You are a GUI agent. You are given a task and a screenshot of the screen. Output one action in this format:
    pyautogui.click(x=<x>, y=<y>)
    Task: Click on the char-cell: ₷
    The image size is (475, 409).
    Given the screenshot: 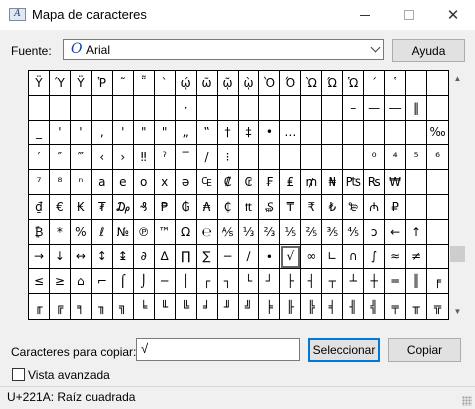 What is the action you would take?
    pyautogui.click(x=270, y=207)
    